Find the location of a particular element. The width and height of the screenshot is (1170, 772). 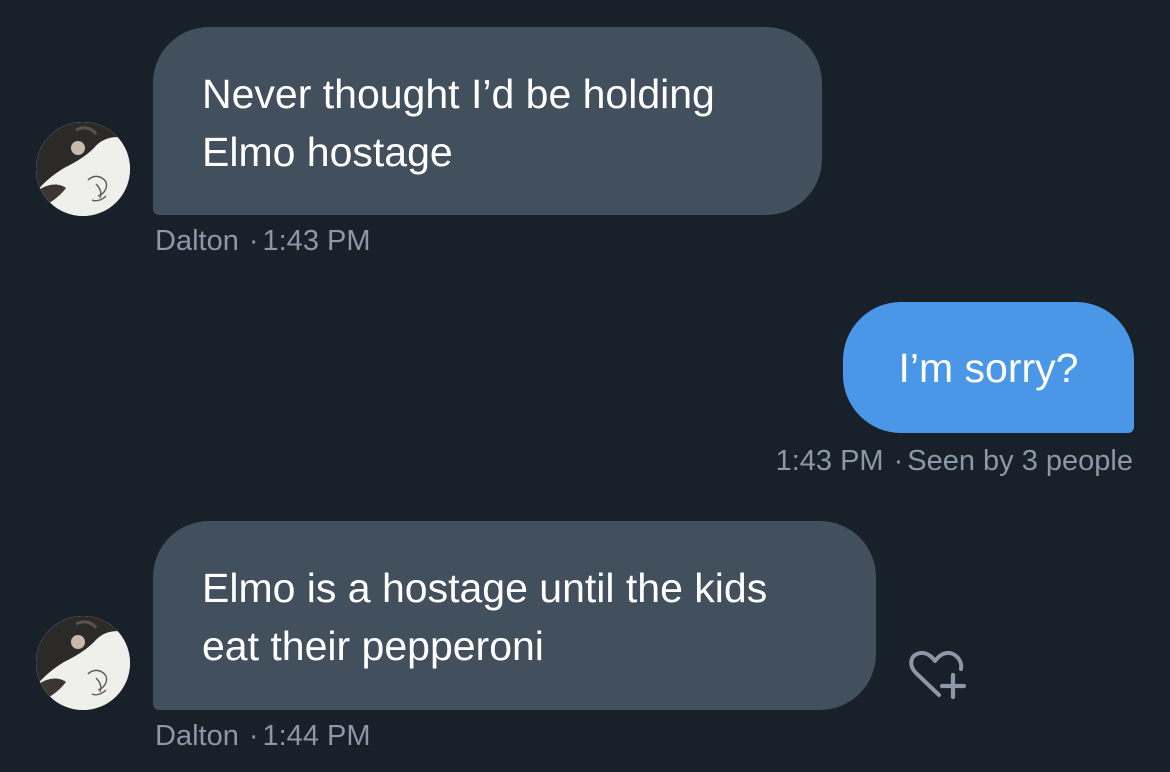

message-text-line: Never thought I’d be holding is located at coordinates (458, 94).